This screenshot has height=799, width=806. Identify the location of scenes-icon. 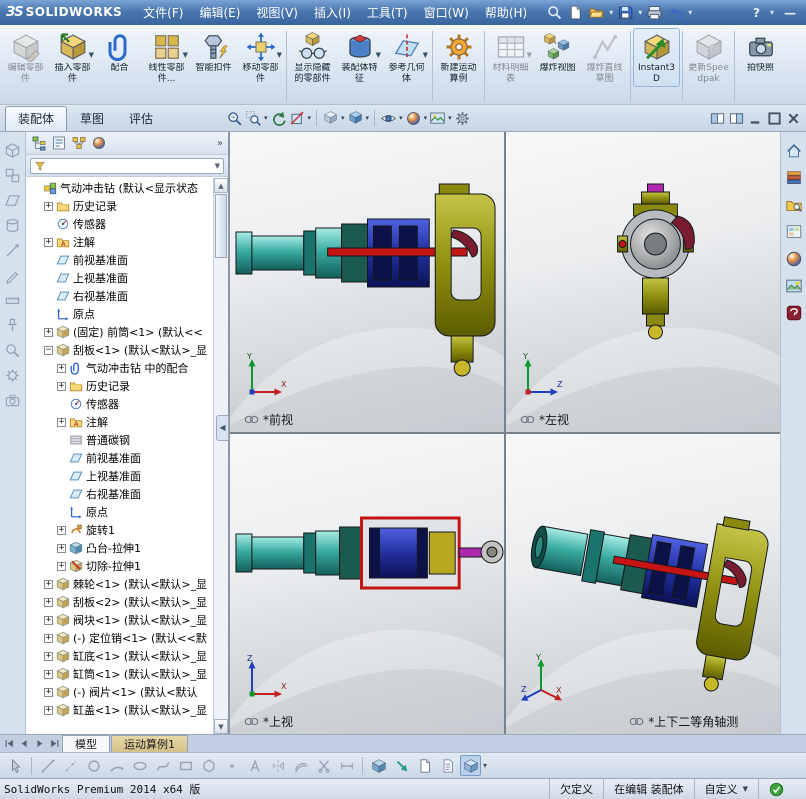
(794, 286).